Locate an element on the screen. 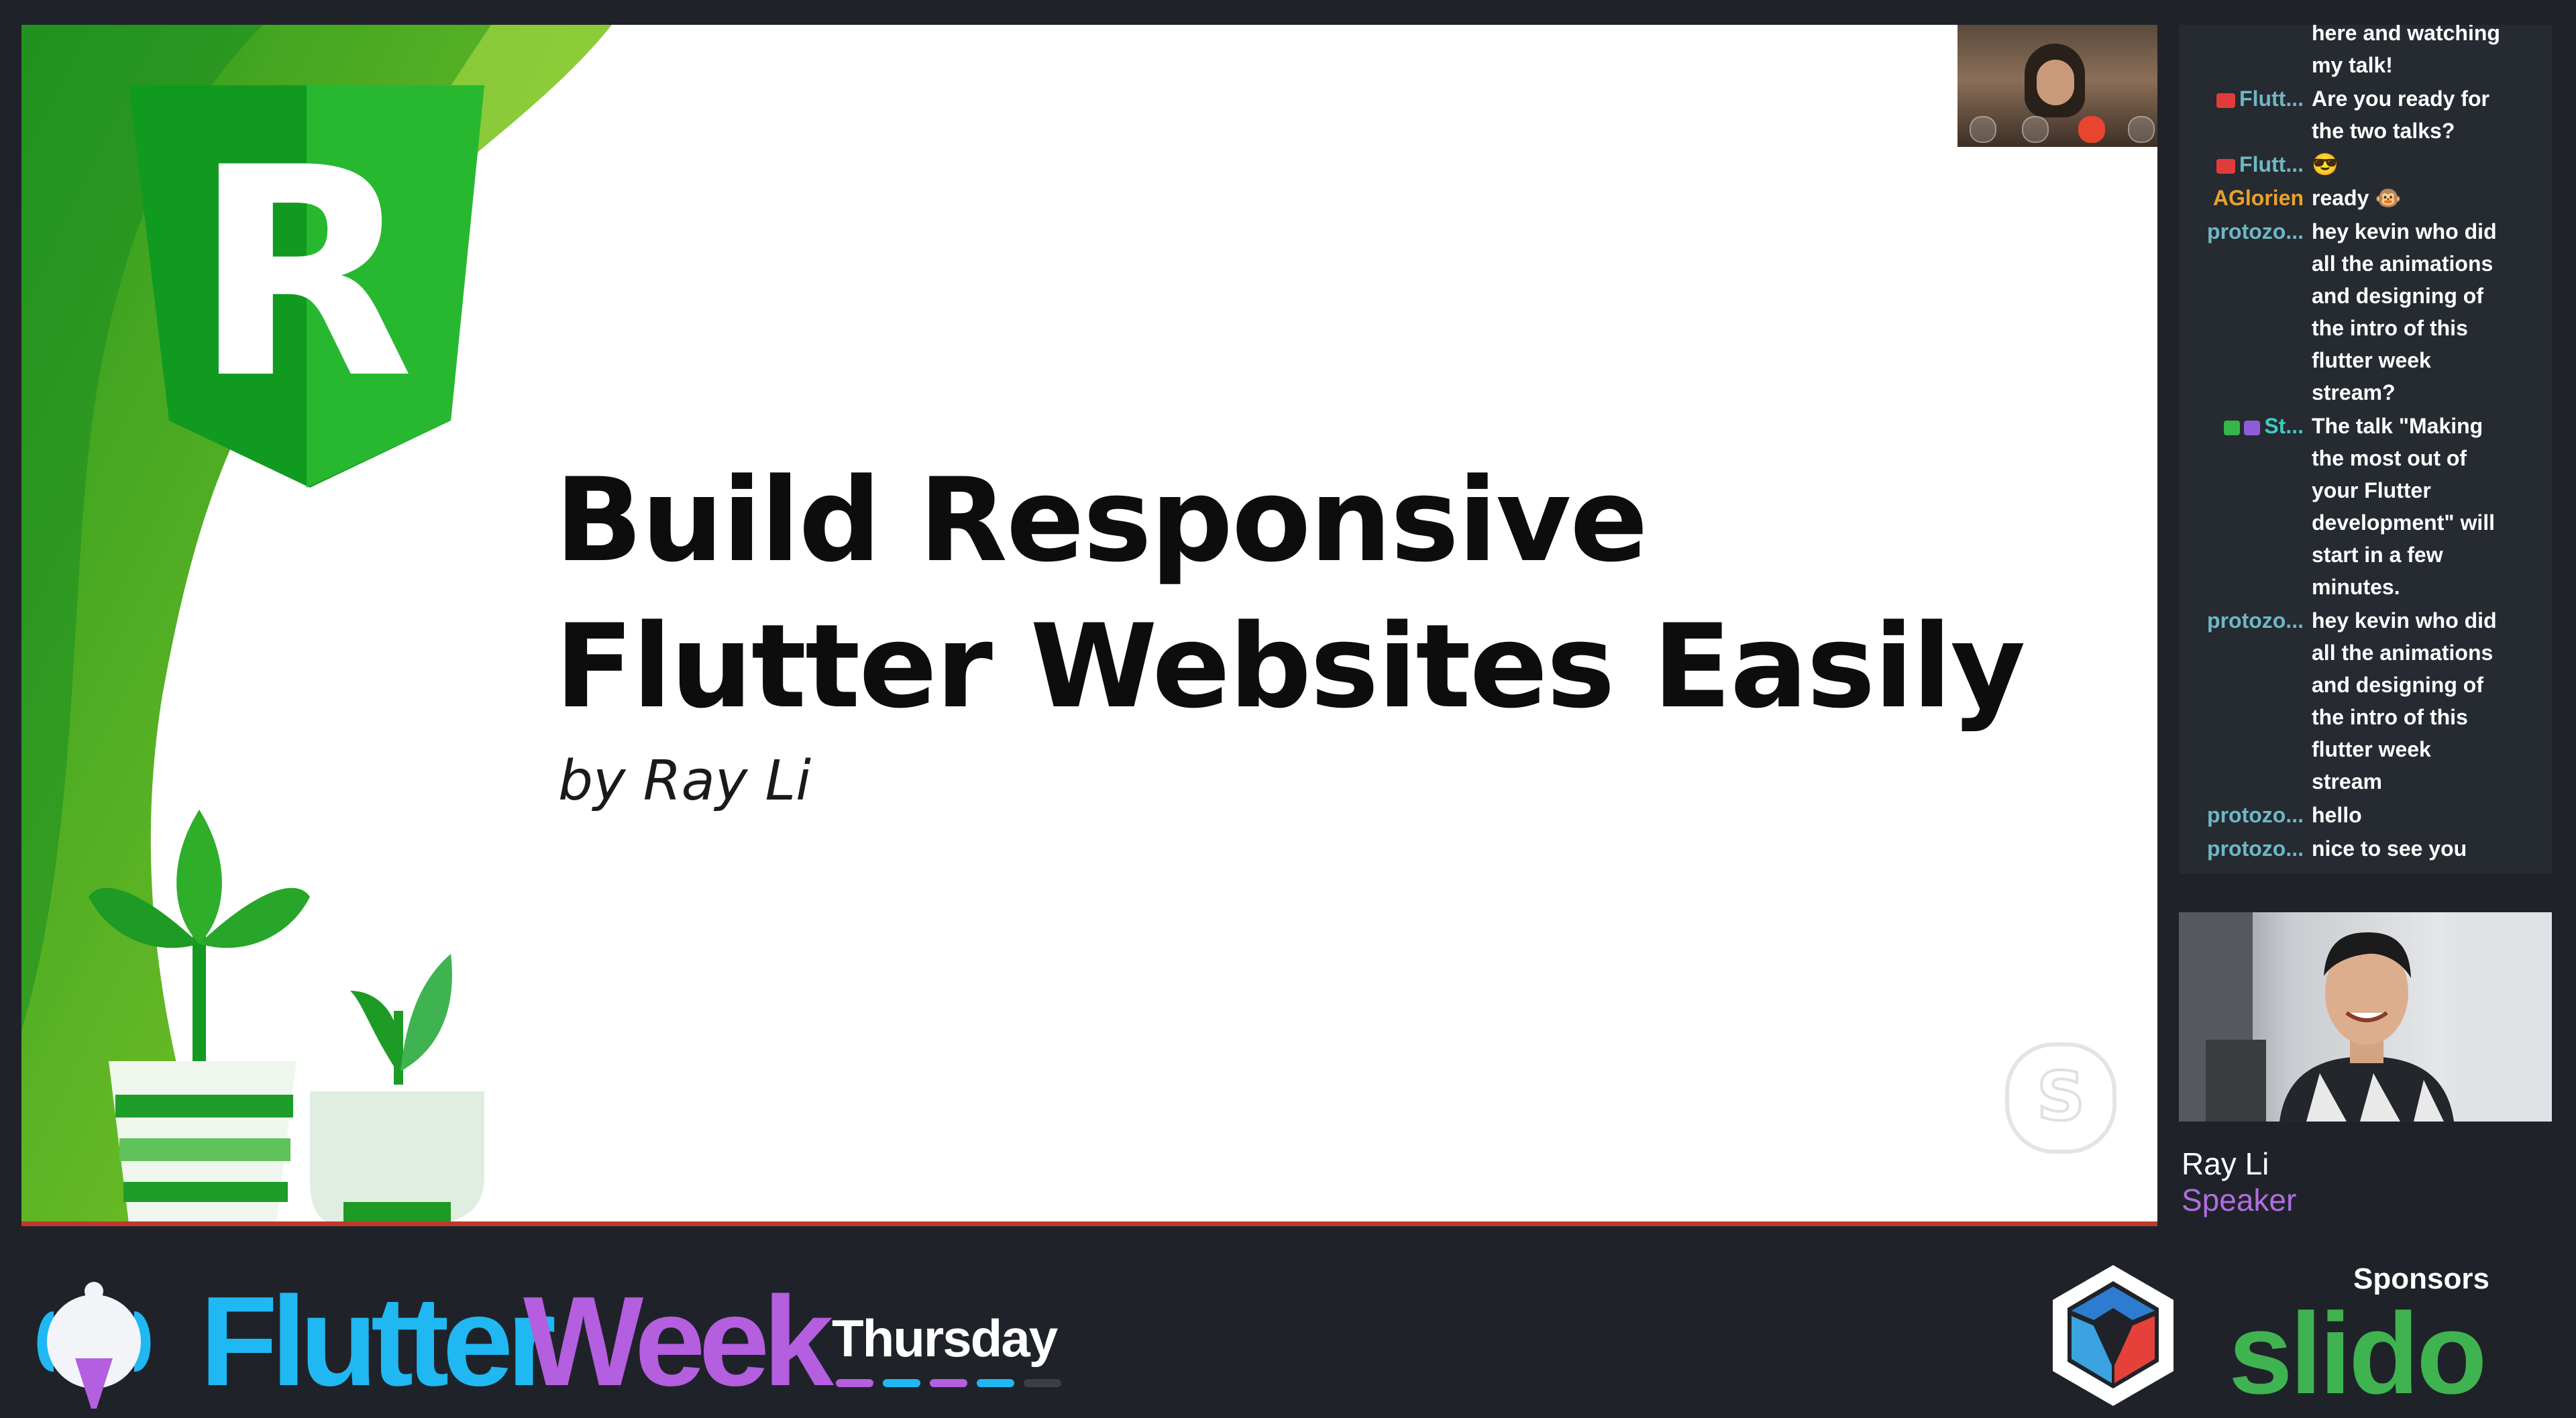 This screenshot has width=2576, height=1418. week-wordmark: Week is located at coordinates (678, 1341).